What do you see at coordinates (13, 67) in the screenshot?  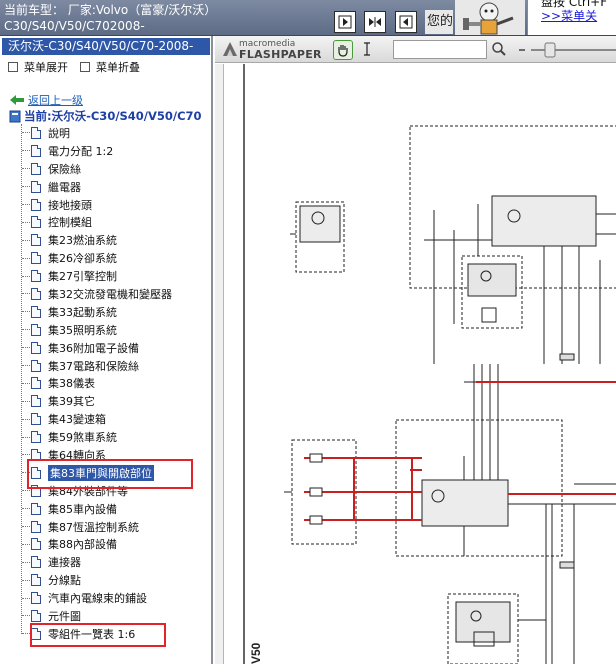 I see `expand-box-icon` at bounding box center [13, 67].